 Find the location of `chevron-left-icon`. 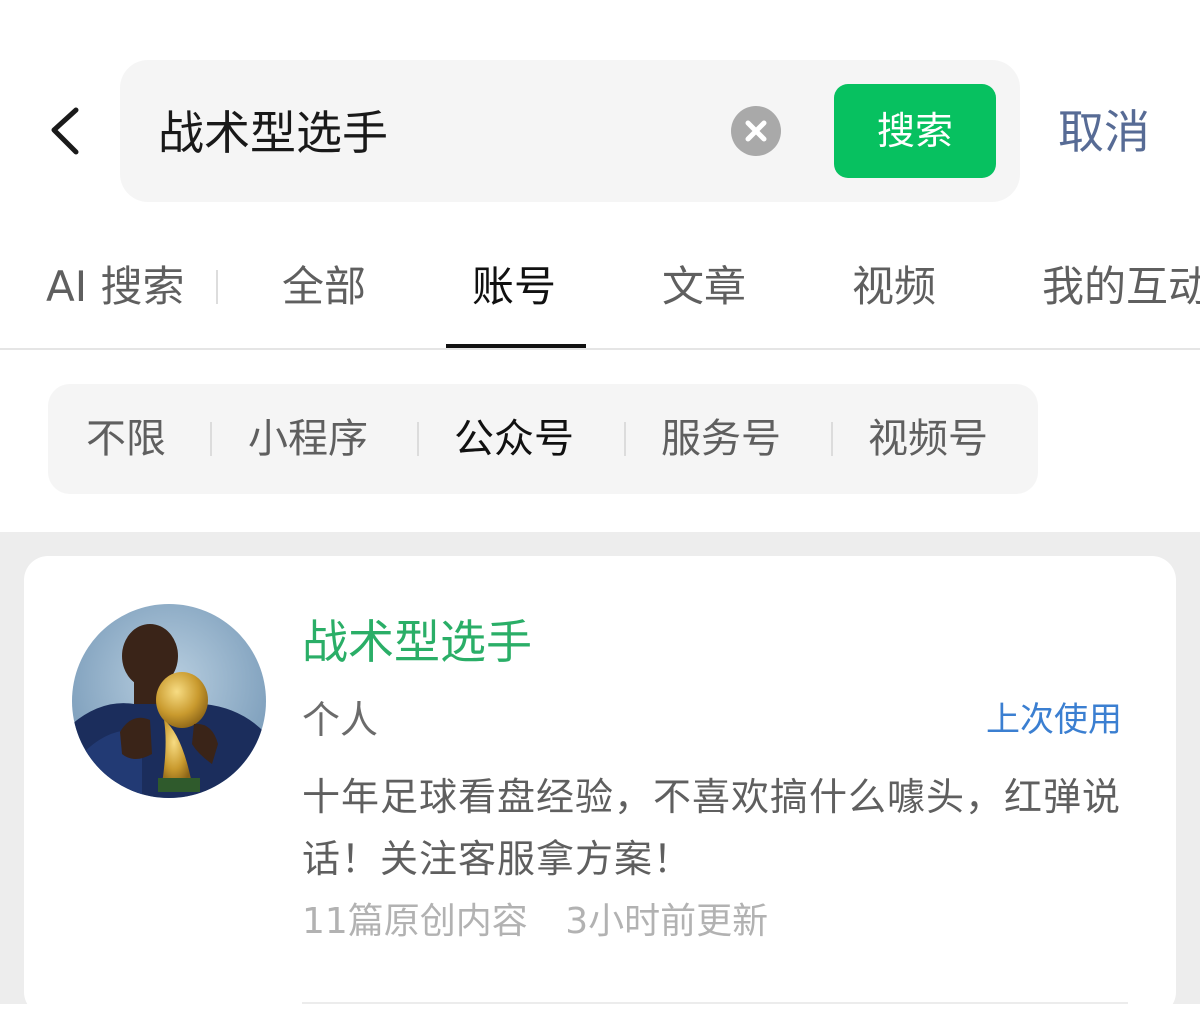

chevron-left-icon is located at coordinates (65, 131).